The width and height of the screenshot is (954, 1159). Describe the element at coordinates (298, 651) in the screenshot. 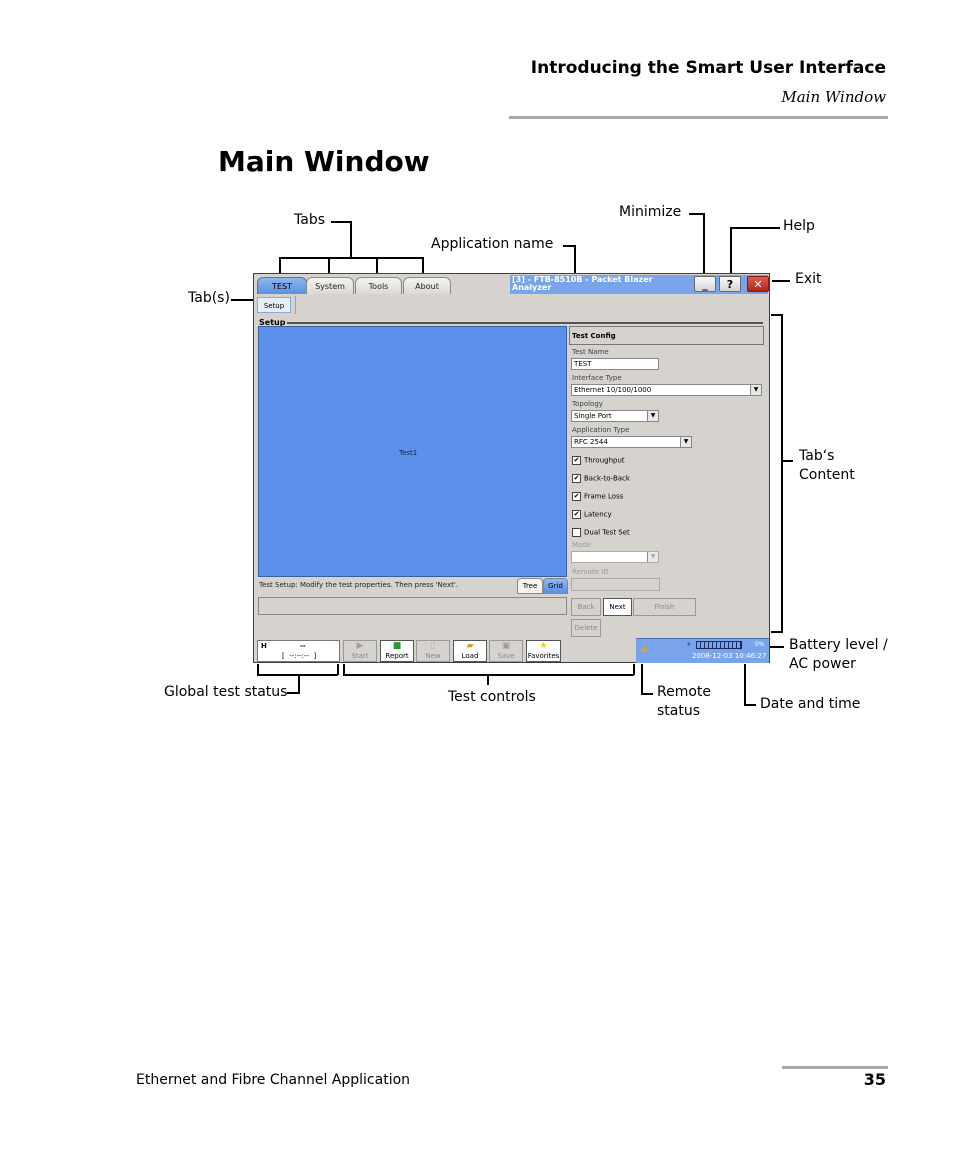

I see `global-test-status: H -- [ --:--:-- ]` at that location.